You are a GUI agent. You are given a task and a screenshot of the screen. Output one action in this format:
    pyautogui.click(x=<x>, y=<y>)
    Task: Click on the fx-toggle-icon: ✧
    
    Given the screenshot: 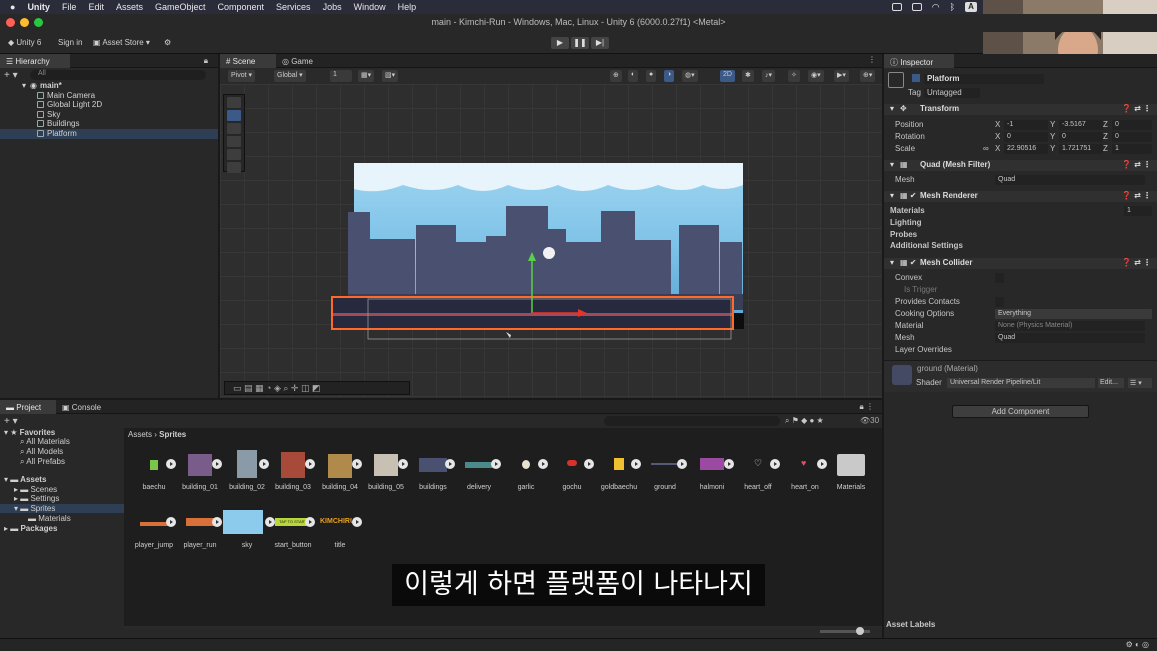 What is the action you would take?
    pyautogui.click(x=794, y=76)
    